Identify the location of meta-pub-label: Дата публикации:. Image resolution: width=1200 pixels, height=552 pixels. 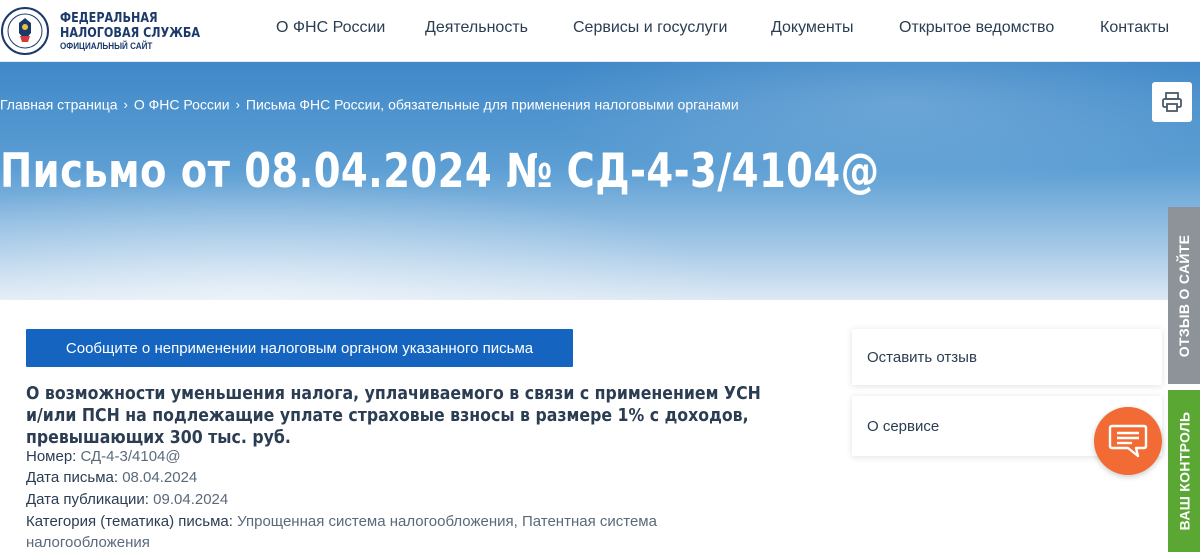
(87, 499).